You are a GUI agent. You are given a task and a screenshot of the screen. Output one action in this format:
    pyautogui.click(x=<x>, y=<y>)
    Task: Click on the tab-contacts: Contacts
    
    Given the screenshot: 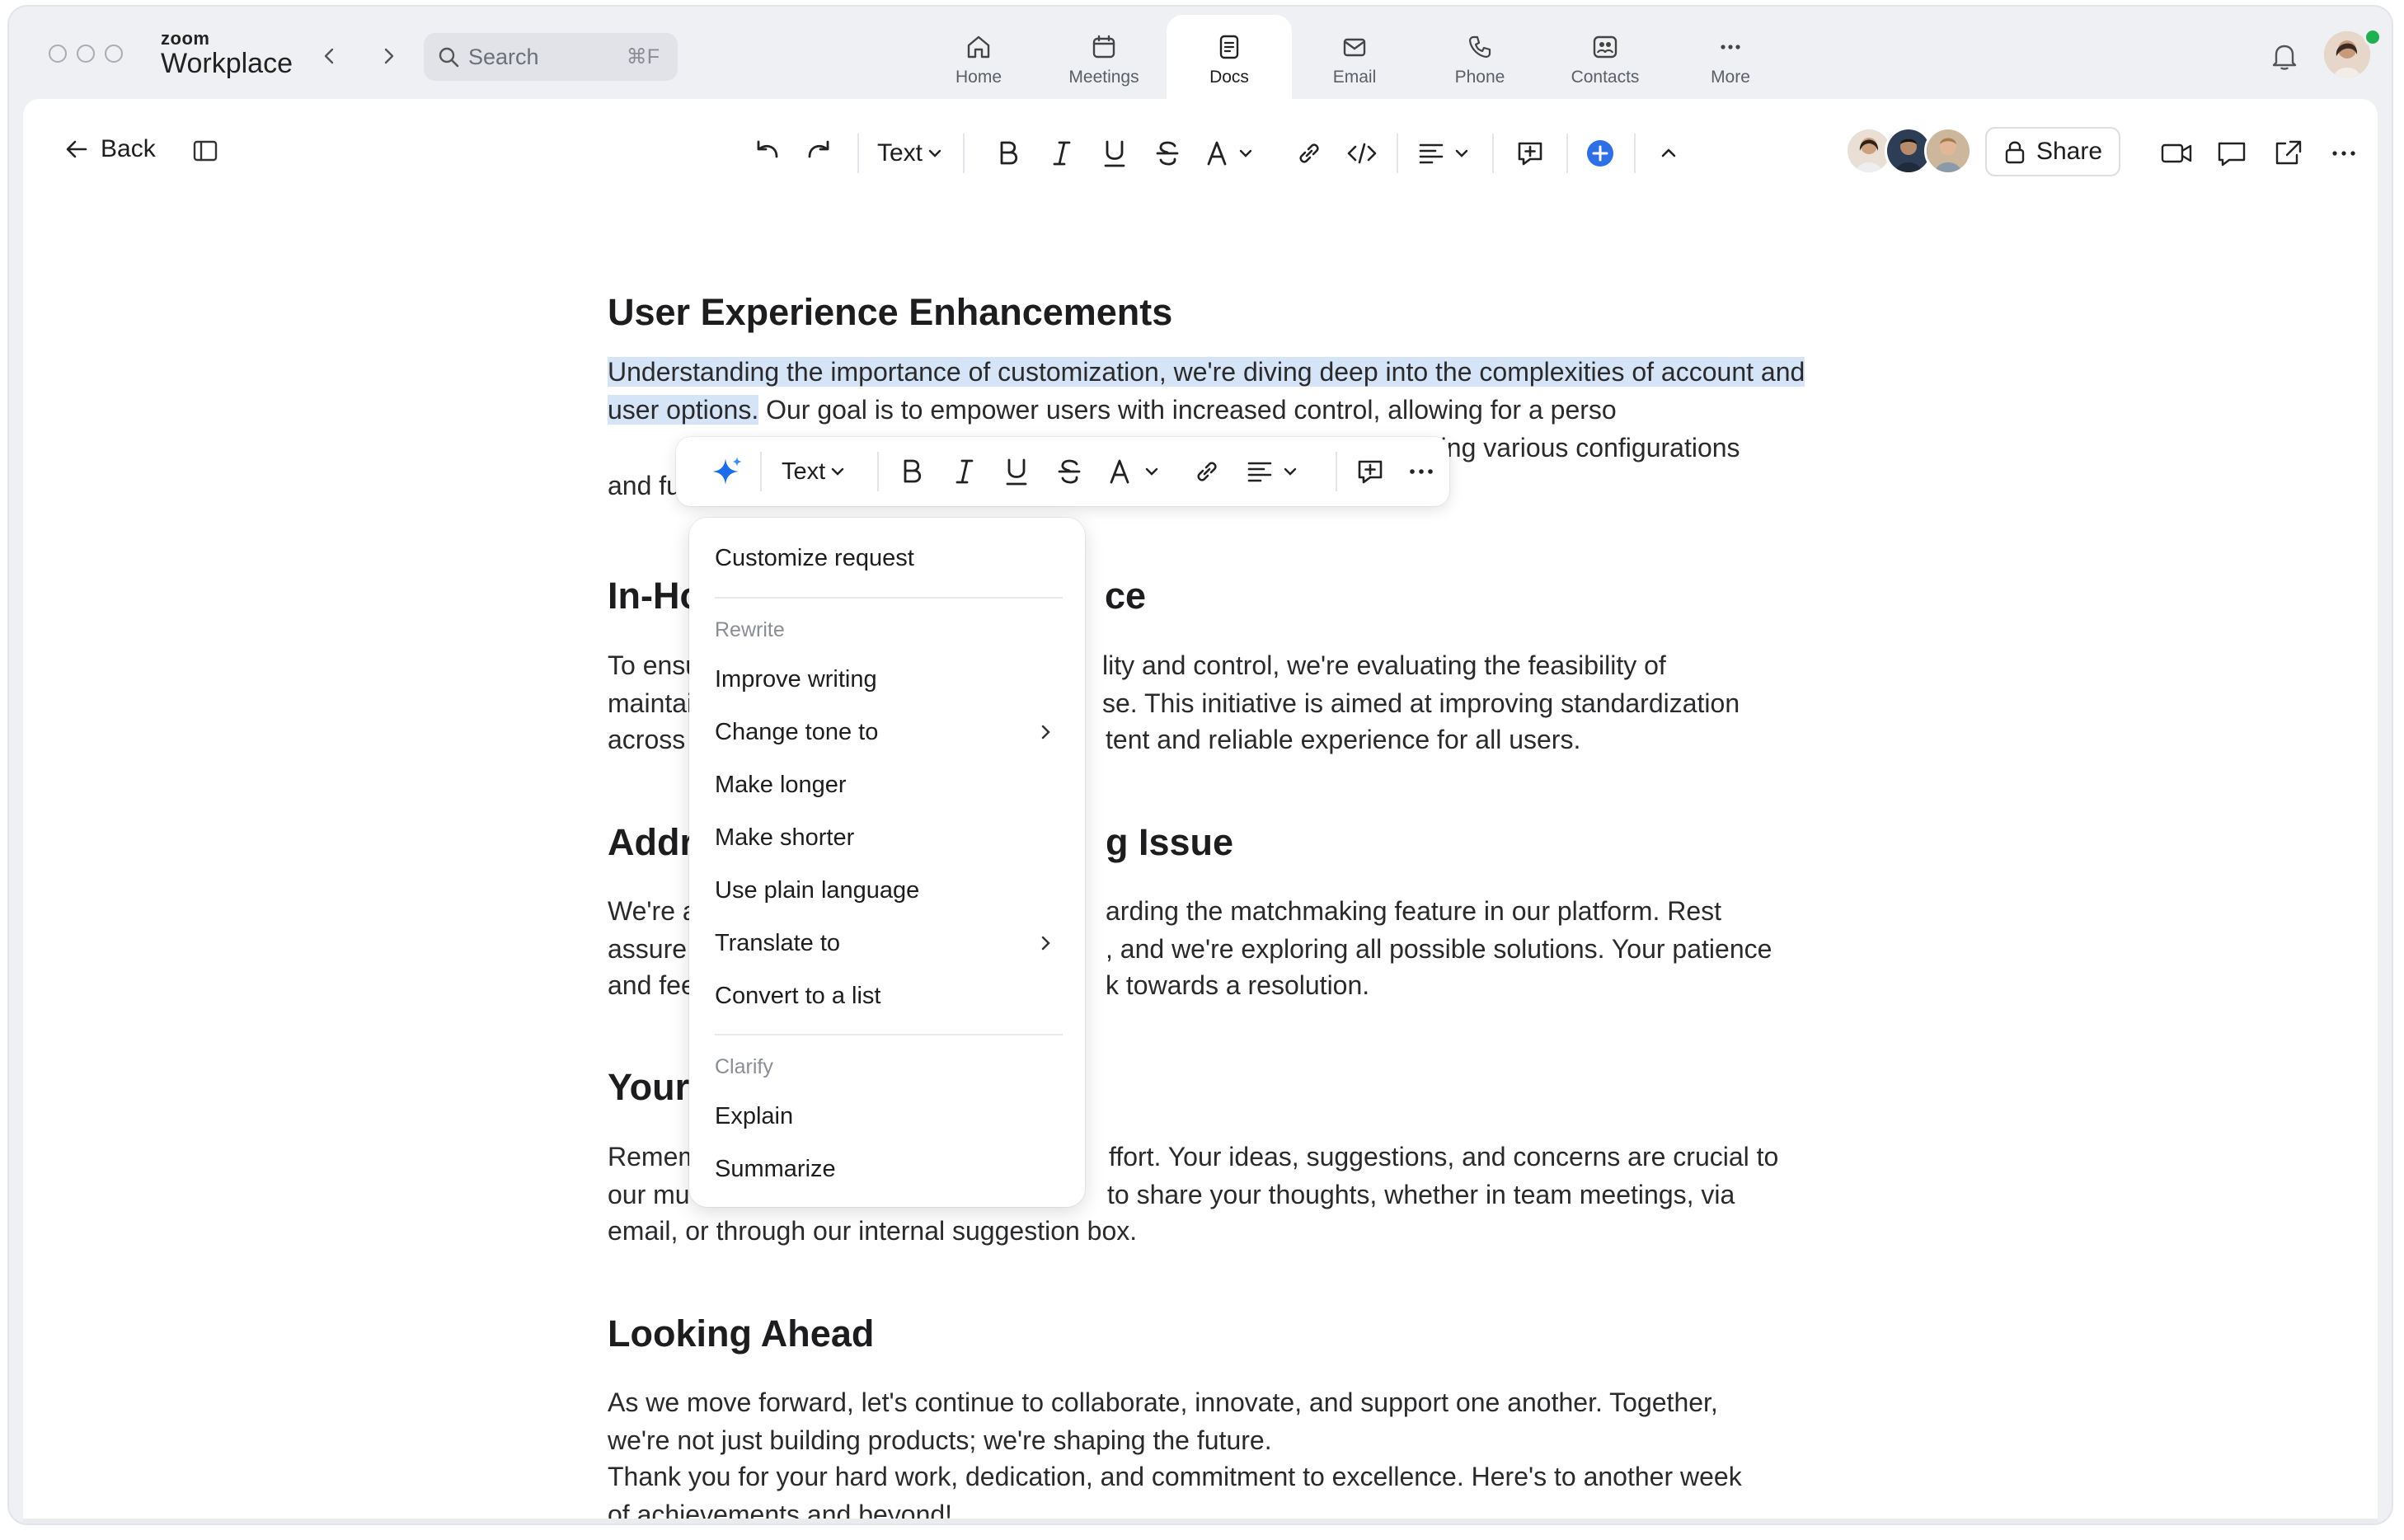 What is the action you would take?
    pyautogui.click(x=1605, y=57)
    